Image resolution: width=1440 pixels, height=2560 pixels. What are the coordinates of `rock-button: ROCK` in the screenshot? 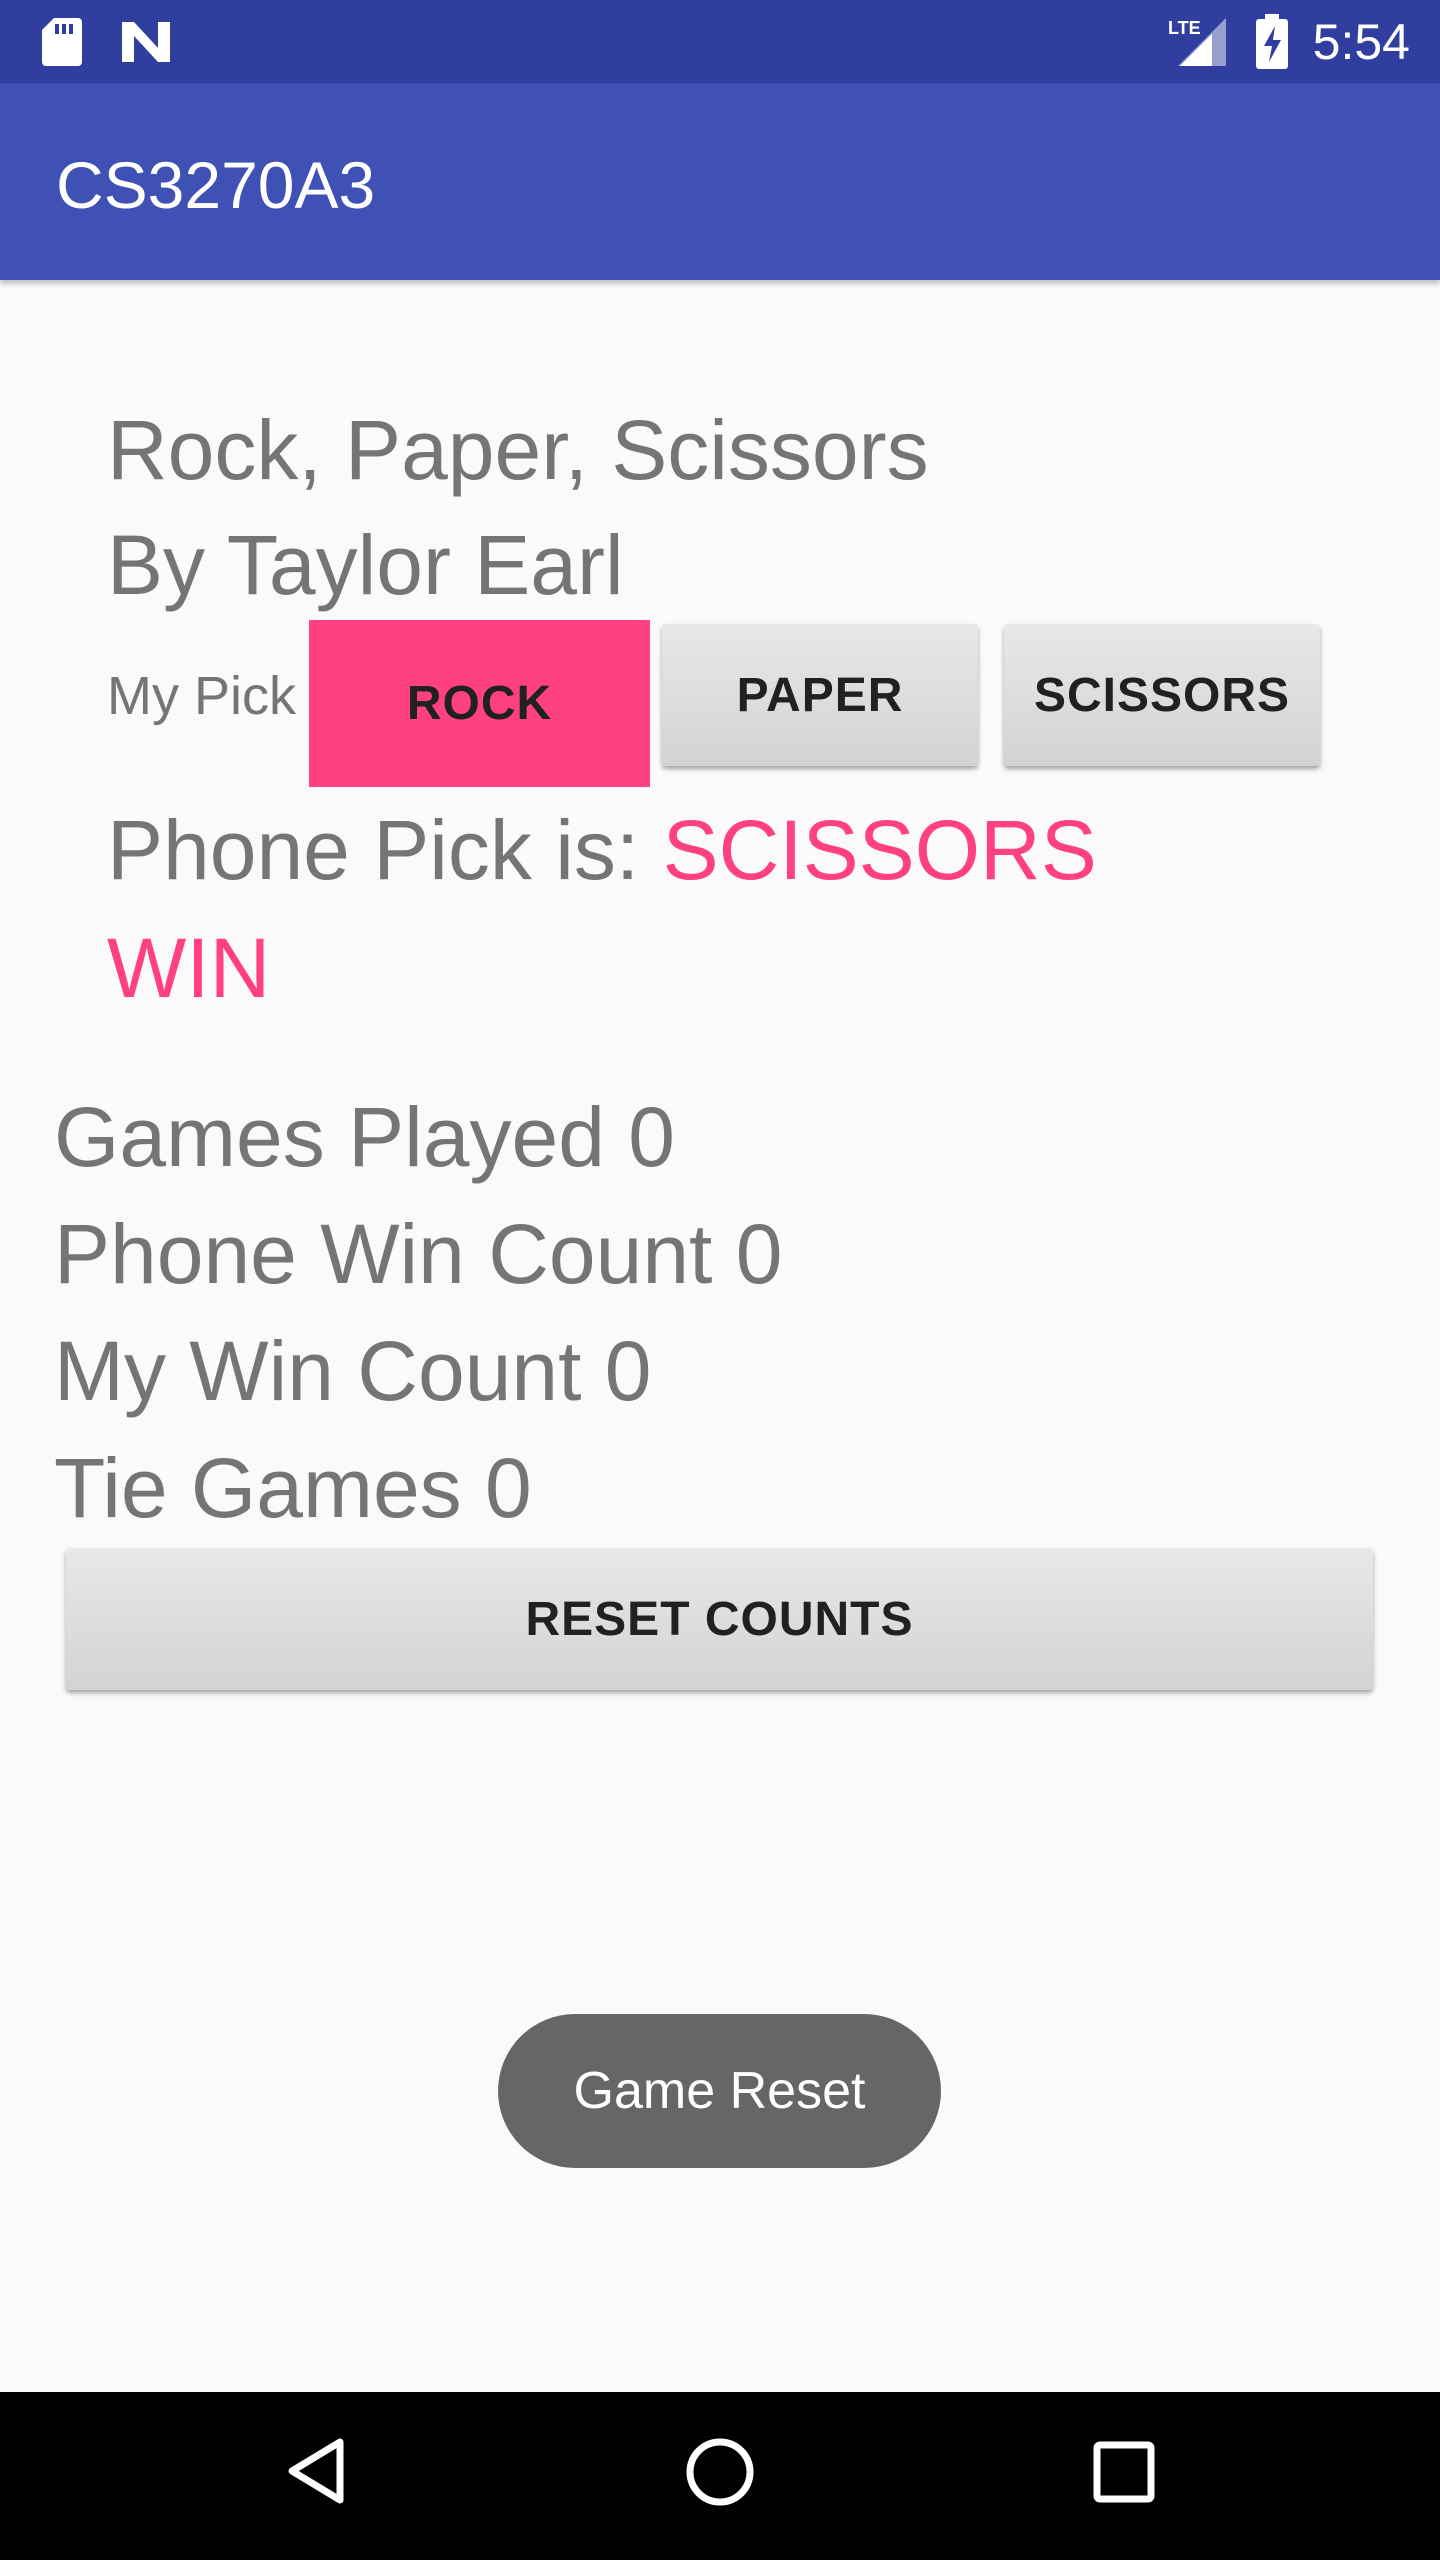 It's located at (479, 703).